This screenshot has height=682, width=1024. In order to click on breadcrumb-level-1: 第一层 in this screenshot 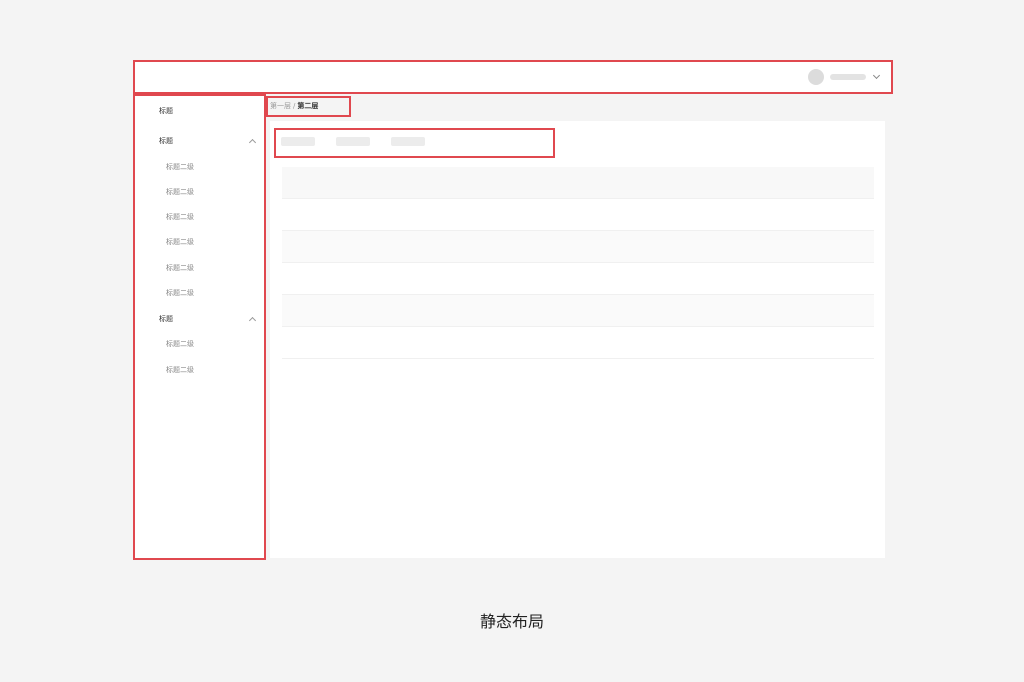, I will do `click(280, 106)`.